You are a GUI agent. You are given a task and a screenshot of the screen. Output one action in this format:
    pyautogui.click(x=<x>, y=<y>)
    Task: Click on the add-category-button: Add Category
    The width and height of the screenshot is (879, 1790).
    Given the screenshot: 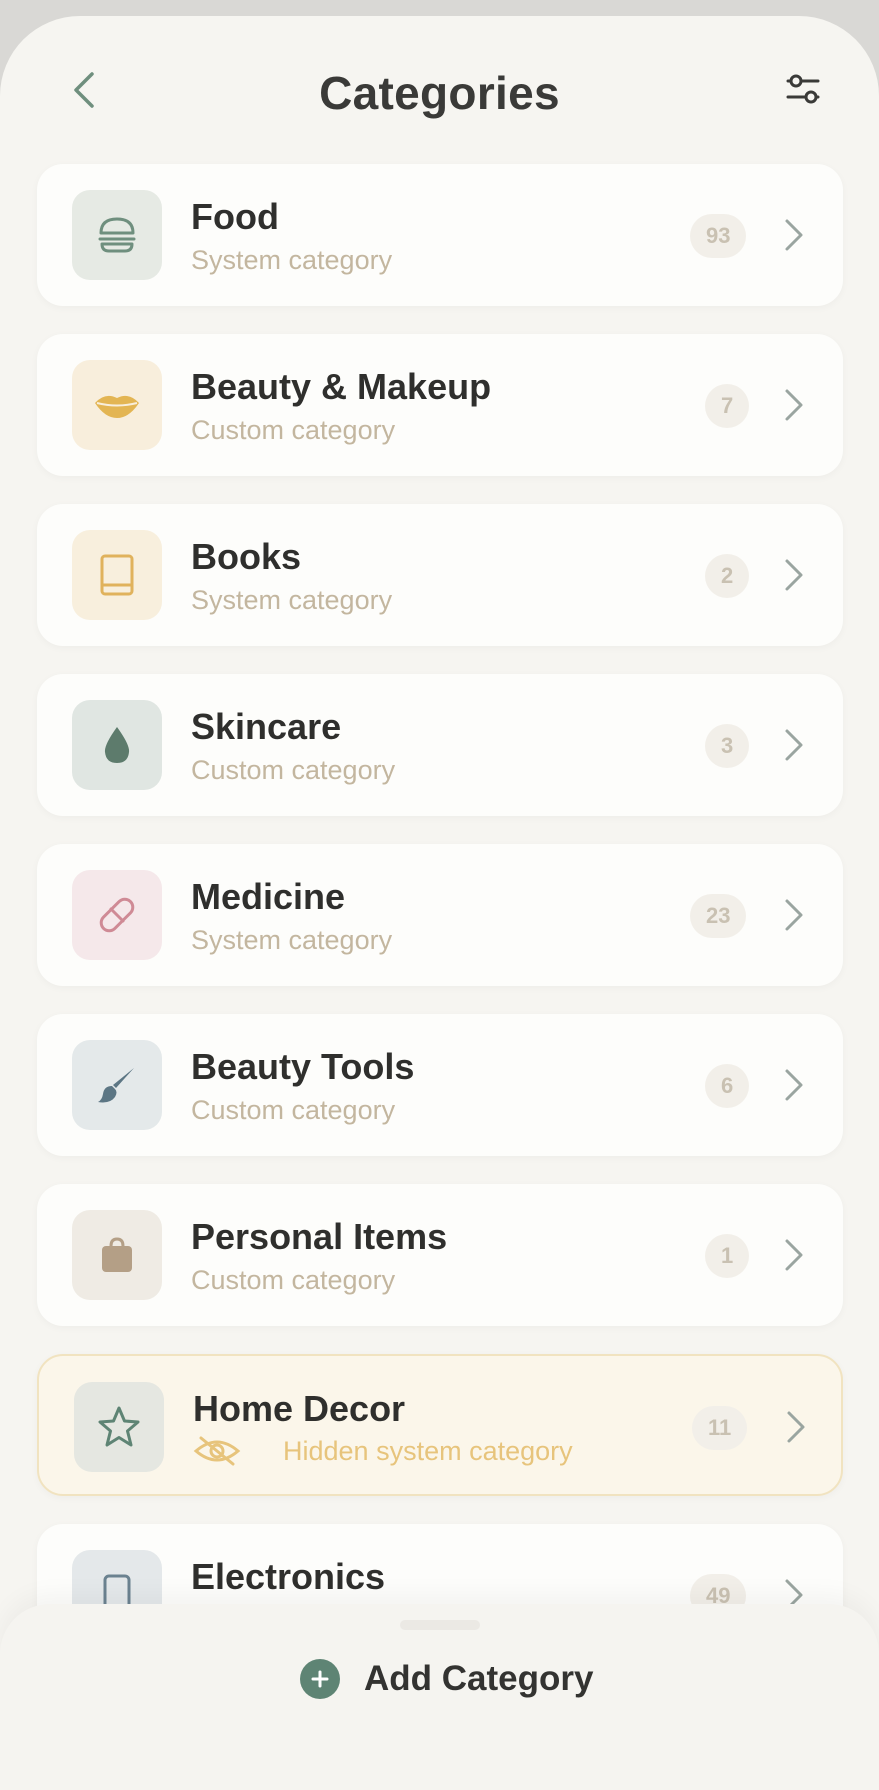 What is the action you would take?
    pyautogui.click(x=450, y=1679)
    